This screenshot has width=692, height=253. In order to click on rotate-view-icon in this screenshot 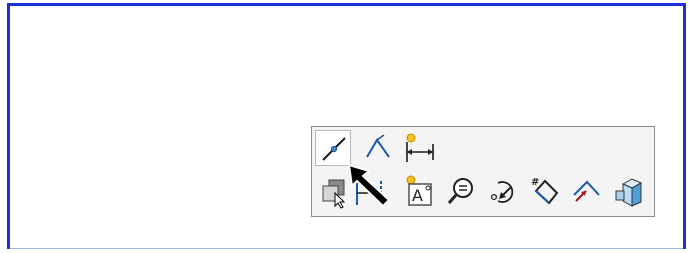, I will do `click(504, 191)`.